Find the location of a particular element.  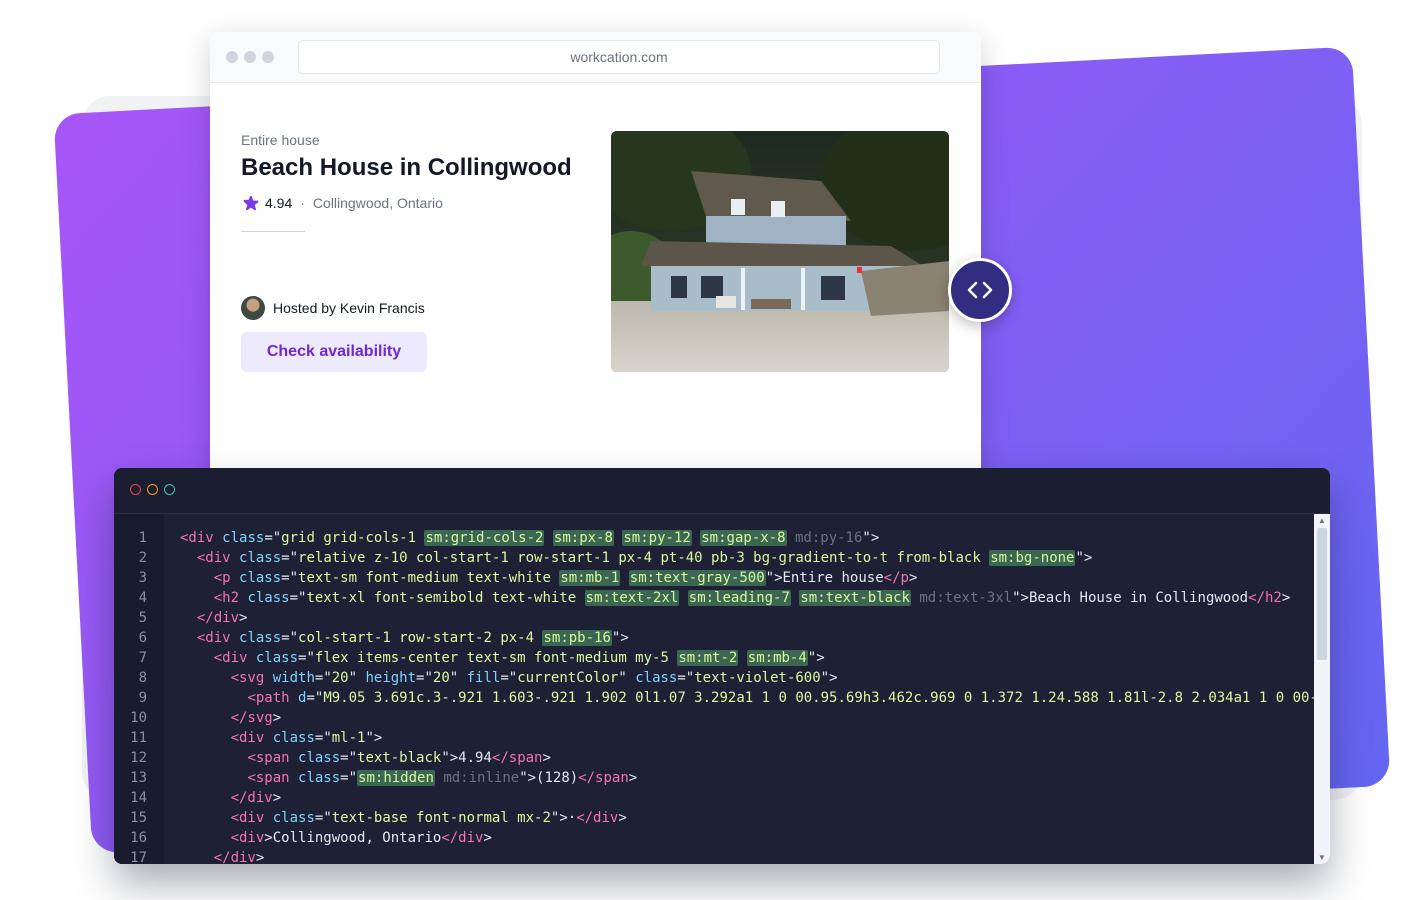

line-number: 5 is located at coordinates (142, 618).